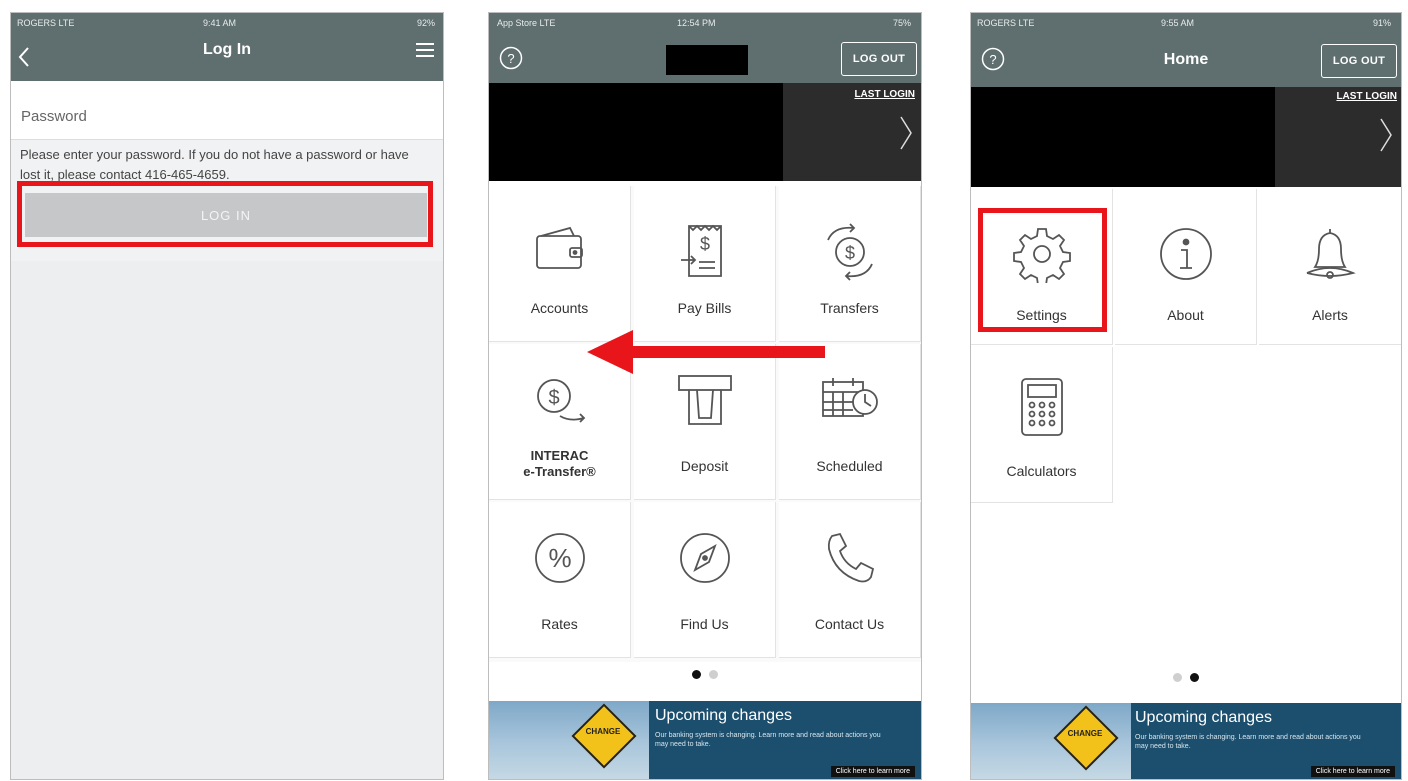 This screenshot has height=781, width=1408. What do you see at coordinates (1186, 254) in the screenshot?
I see `info-icon` at bounding box center [1186, 254].